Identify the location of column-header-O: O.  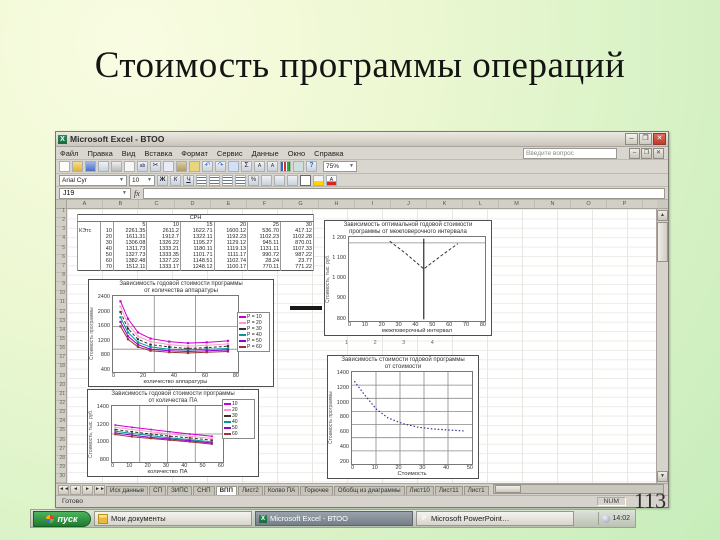
(589, 204).